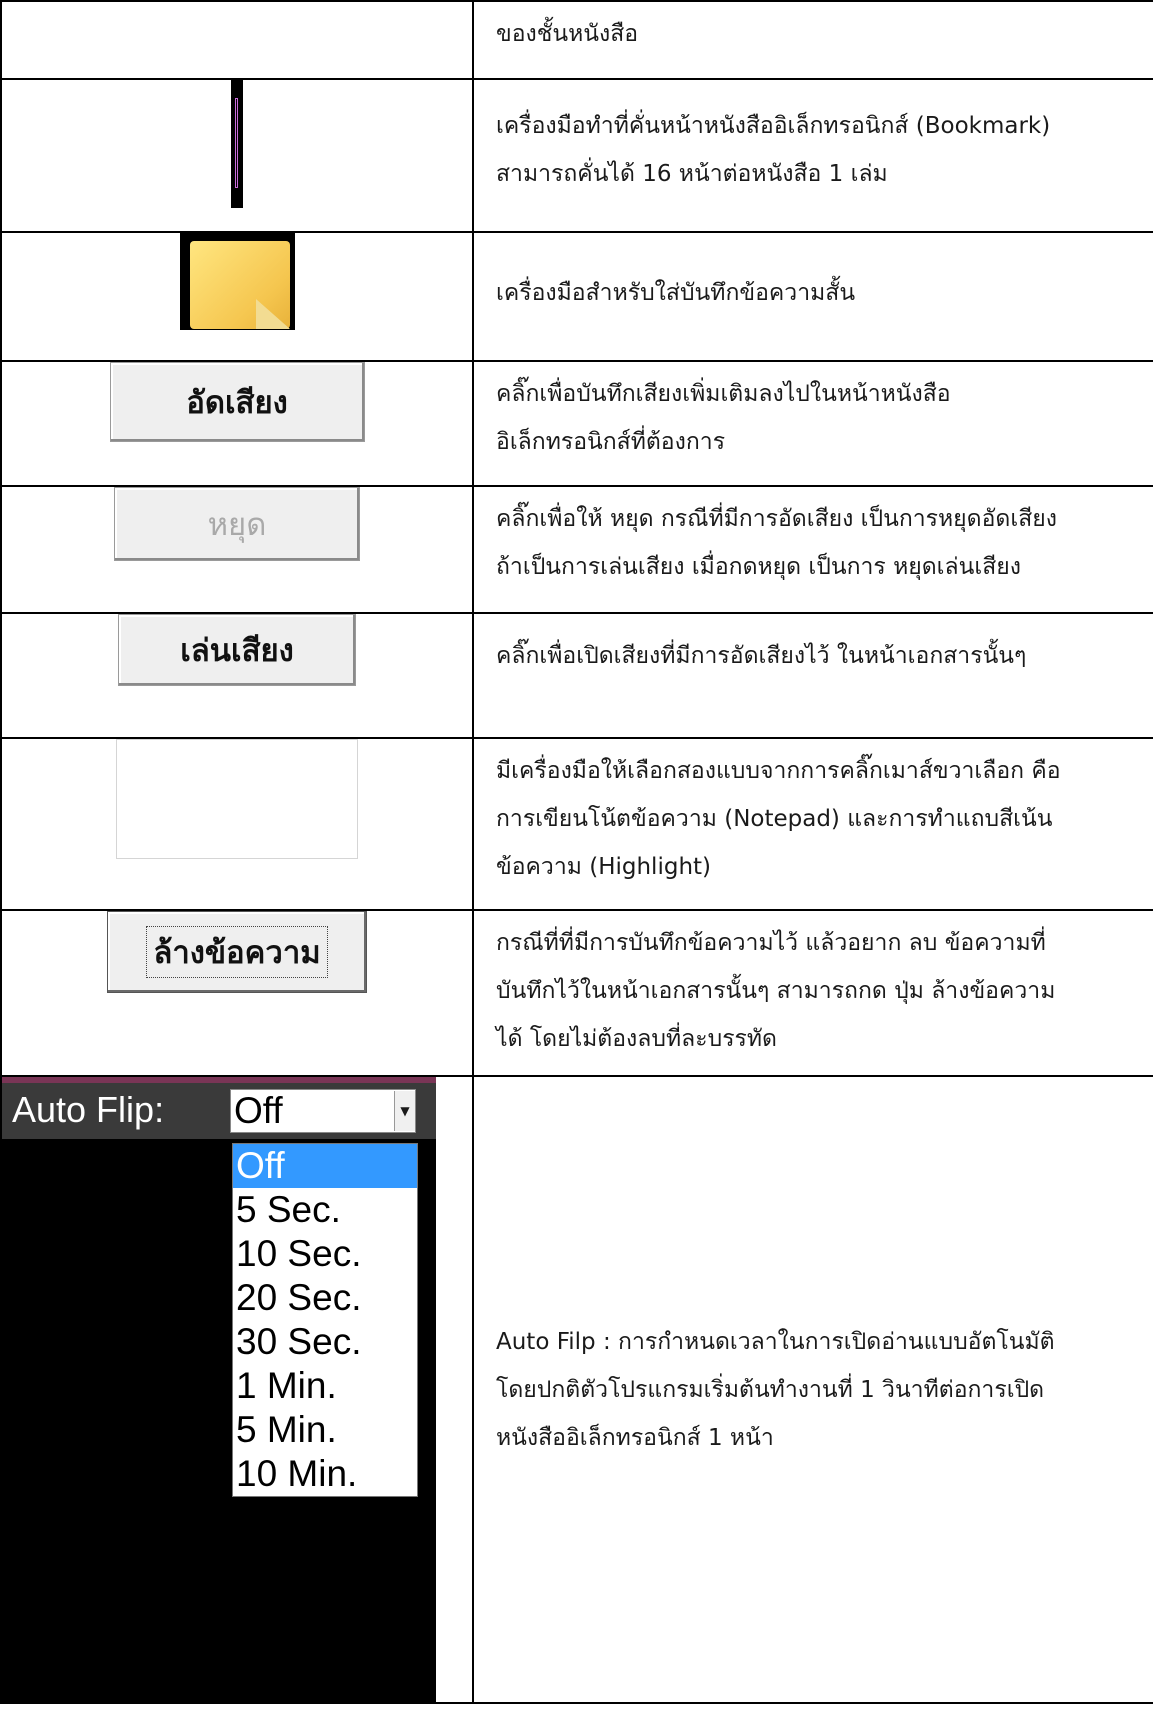 The width and height of the screenshot is (1153, 1724). Describe the element at coordinates (325, 1342) in the screenshot. I see `auto-flip-option: 30 Sec.` at that location.